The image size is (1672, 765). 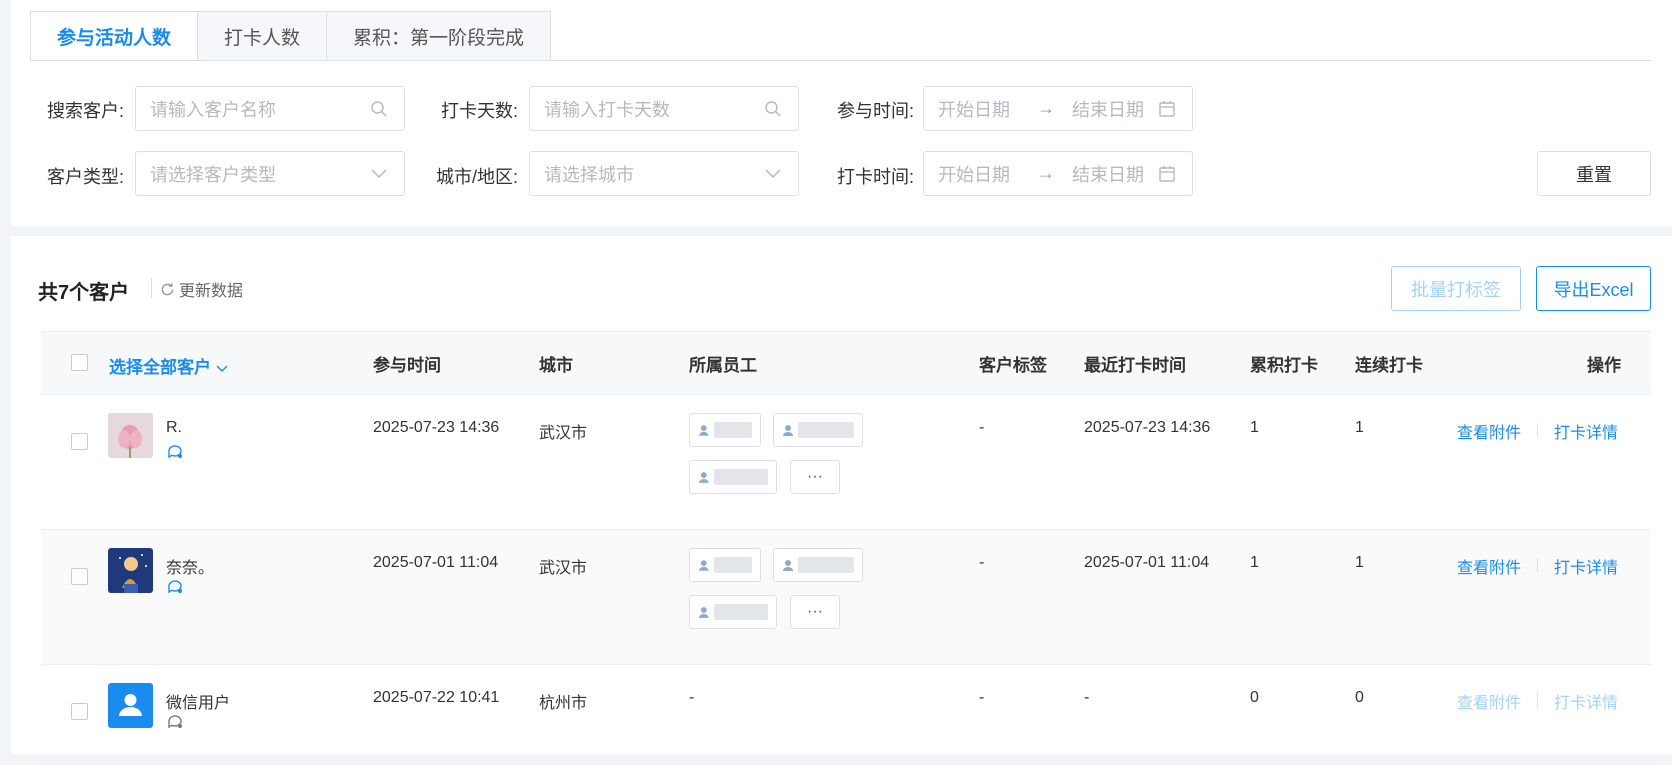 What do you see at coordinates (875, 177) in the screenshot?
I see `checkin-time-label: 打卡时间:` at bounding box center [875, 177].